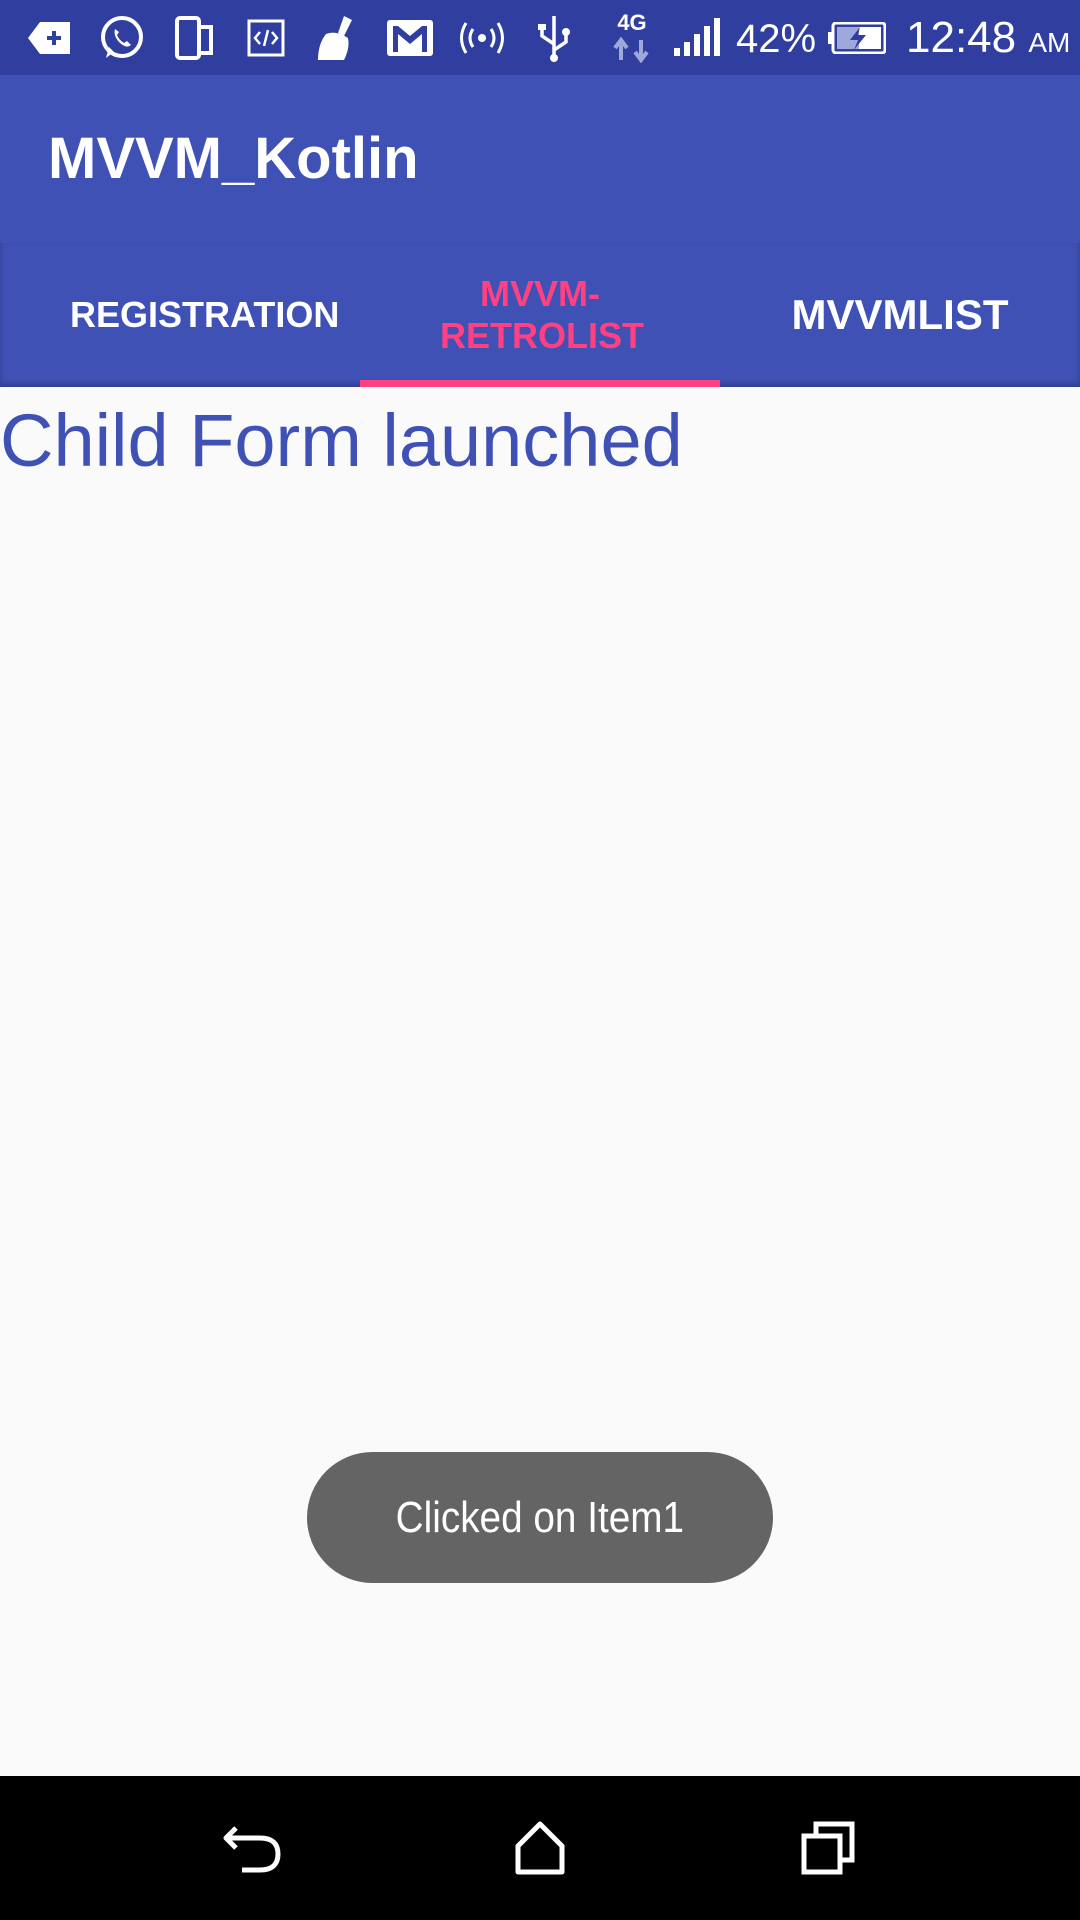  What do you see at coordinates (540, 293) in the screenshot?
I see `tab-mvvm-retrolist-label-line1: MVVM-` at bounding box center [540, 293].